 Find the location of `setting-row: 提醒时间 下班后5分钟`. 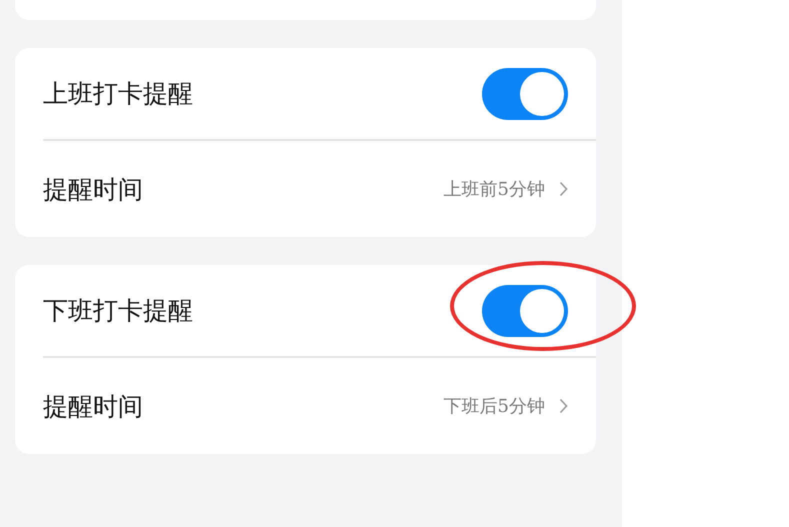

setting-row: 提醒时间 下班后5分钟 is located at coordinates (319, 406).